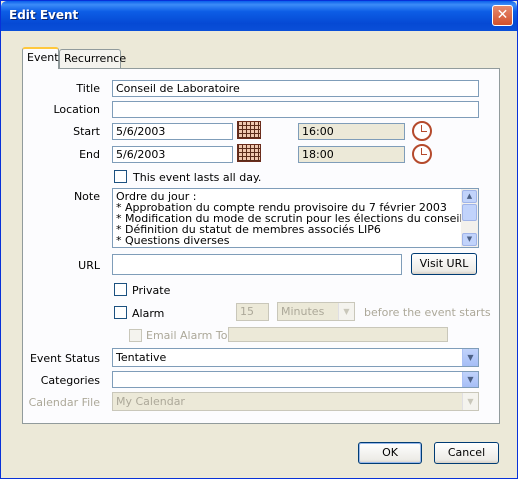 The image size is (518, 479). What do you see at coordinates (43, 57) in the screenshot?
I see `tab-event-label: Event` at bounding box center [43, 57].